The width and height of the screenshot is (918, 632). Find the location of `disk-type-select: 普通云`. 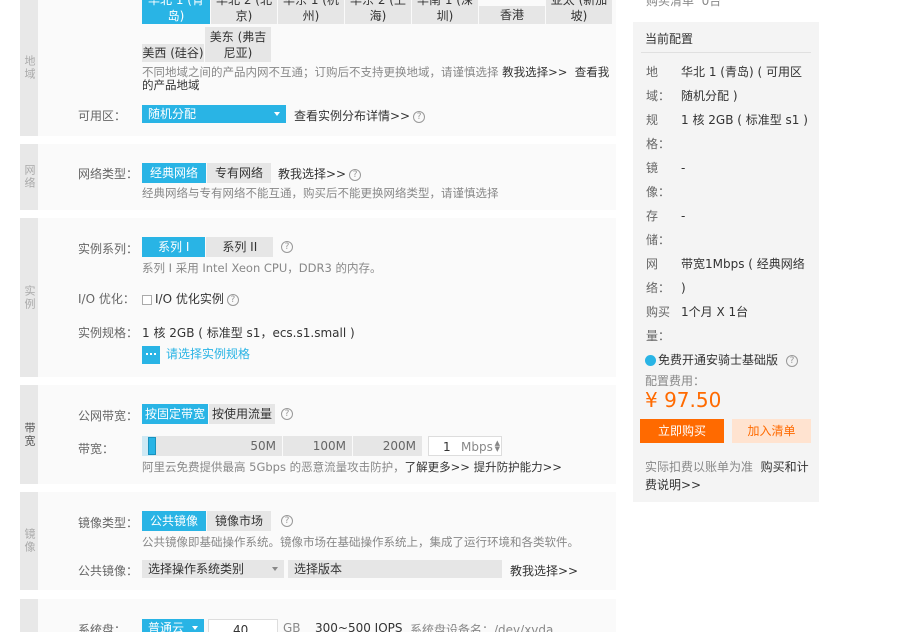

disk-type-select: 普通云 is located at coordinates (173, 625).